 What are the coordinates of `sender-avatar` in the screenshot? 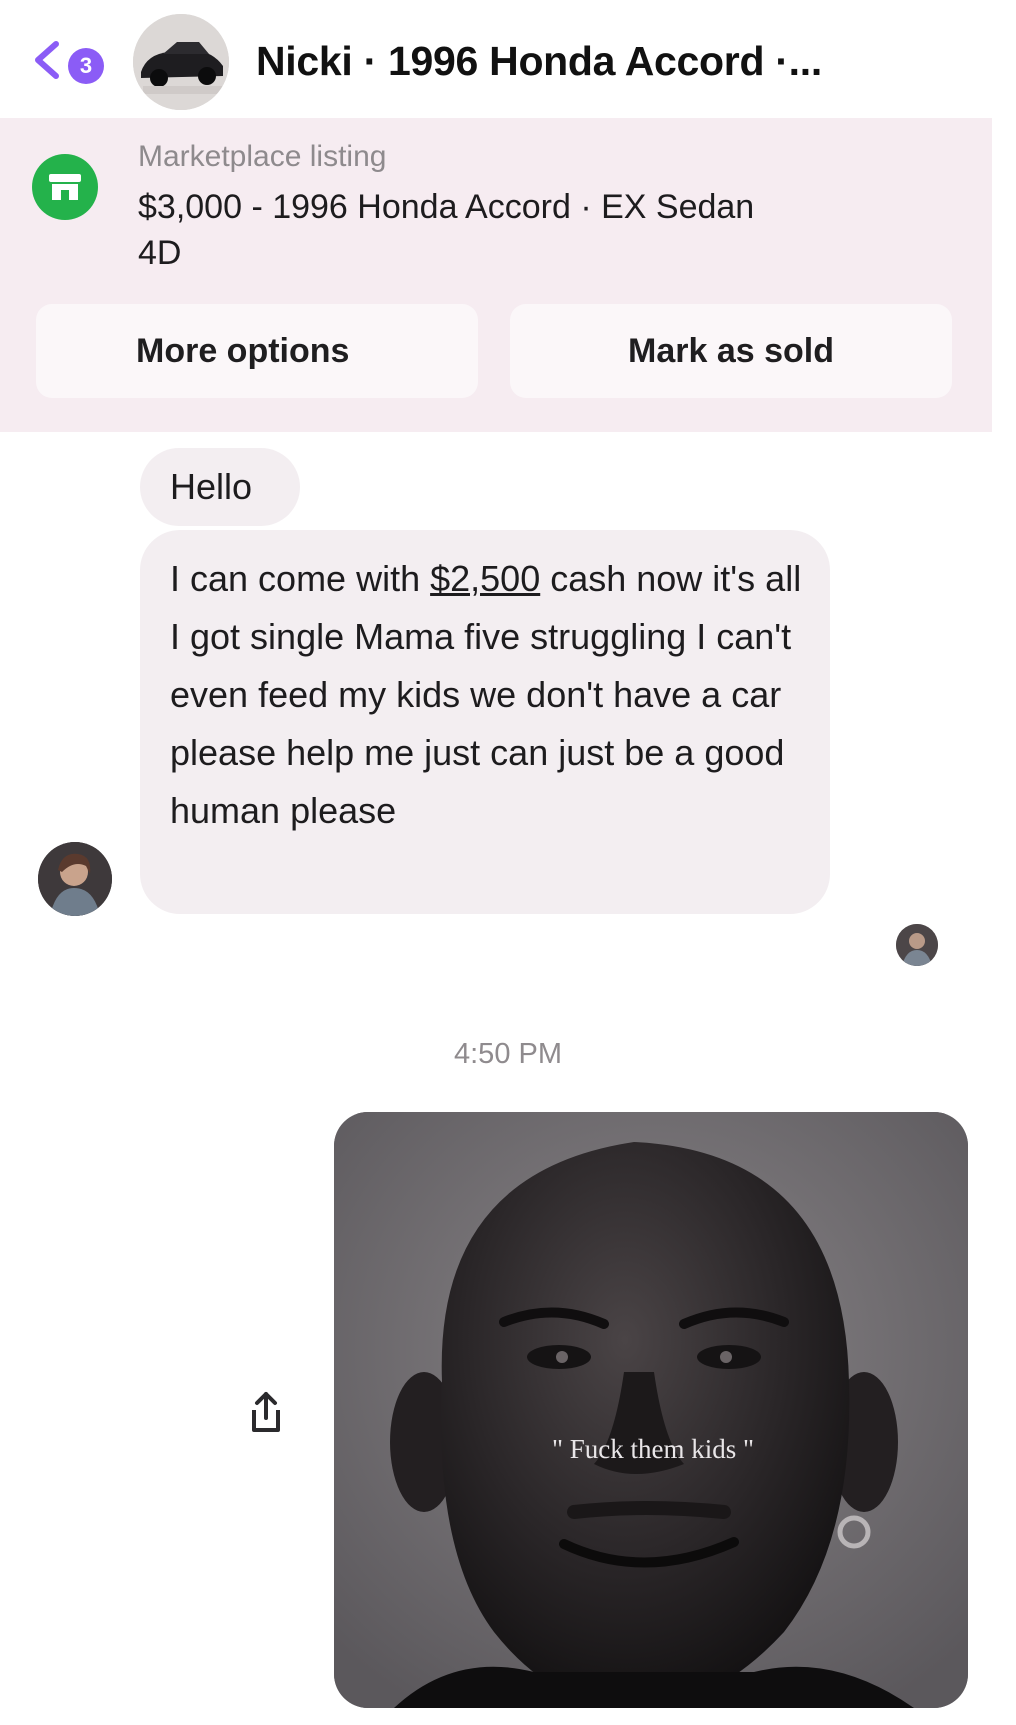 It's located at (75, 879).